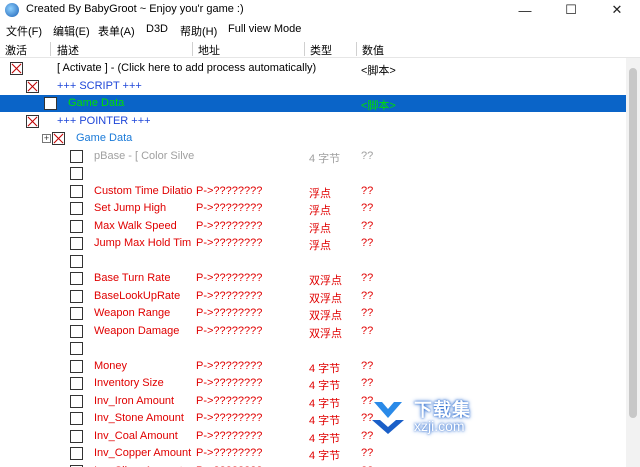  What do you see at coordinates (373, 50) in the screenshot?
I see `header-value: 数值` at bounding box center [373, 50].